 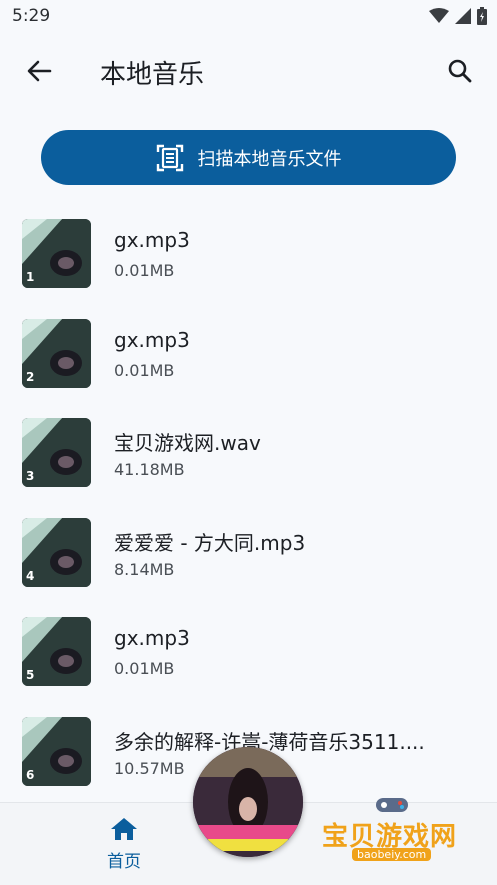 I want to click on nav-home-label: 首页, so click(x=124, y=862).